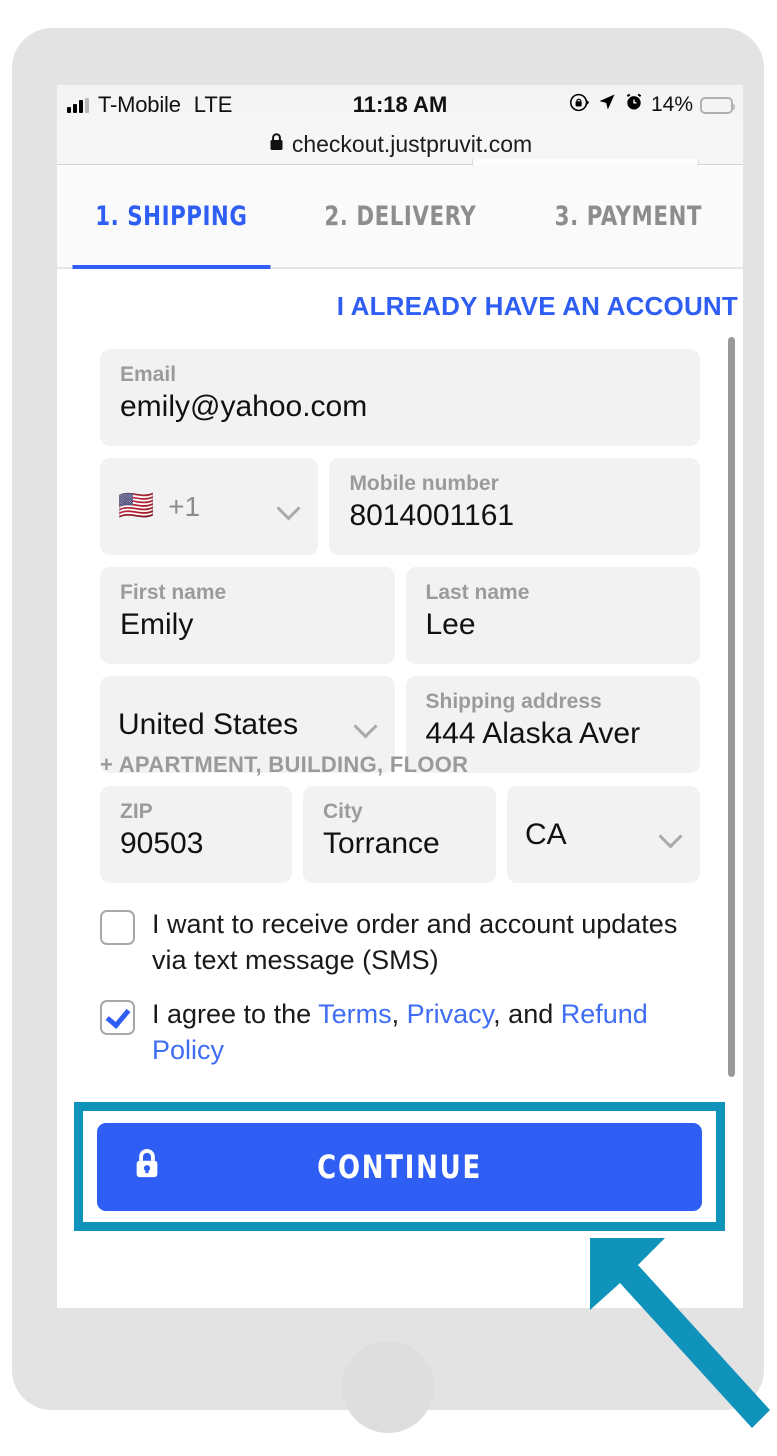 The height and width of the screenshot is (1456, 777). I want to click on shipping-address-label: Shipping address, so click(513, 701).